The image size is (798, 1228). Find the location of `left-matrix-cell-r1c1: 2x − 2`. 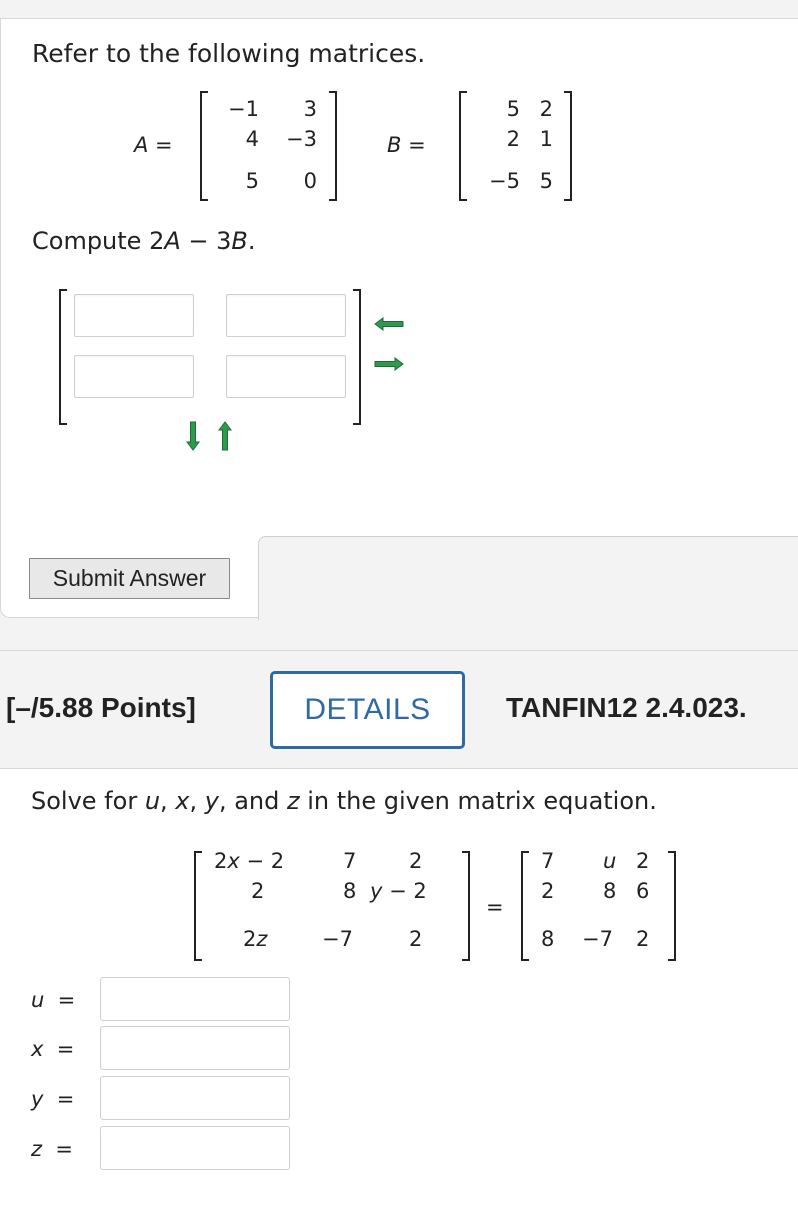

left-matrix-cell-r1c1: 2x − 2 is located at coordinates (249, 861).